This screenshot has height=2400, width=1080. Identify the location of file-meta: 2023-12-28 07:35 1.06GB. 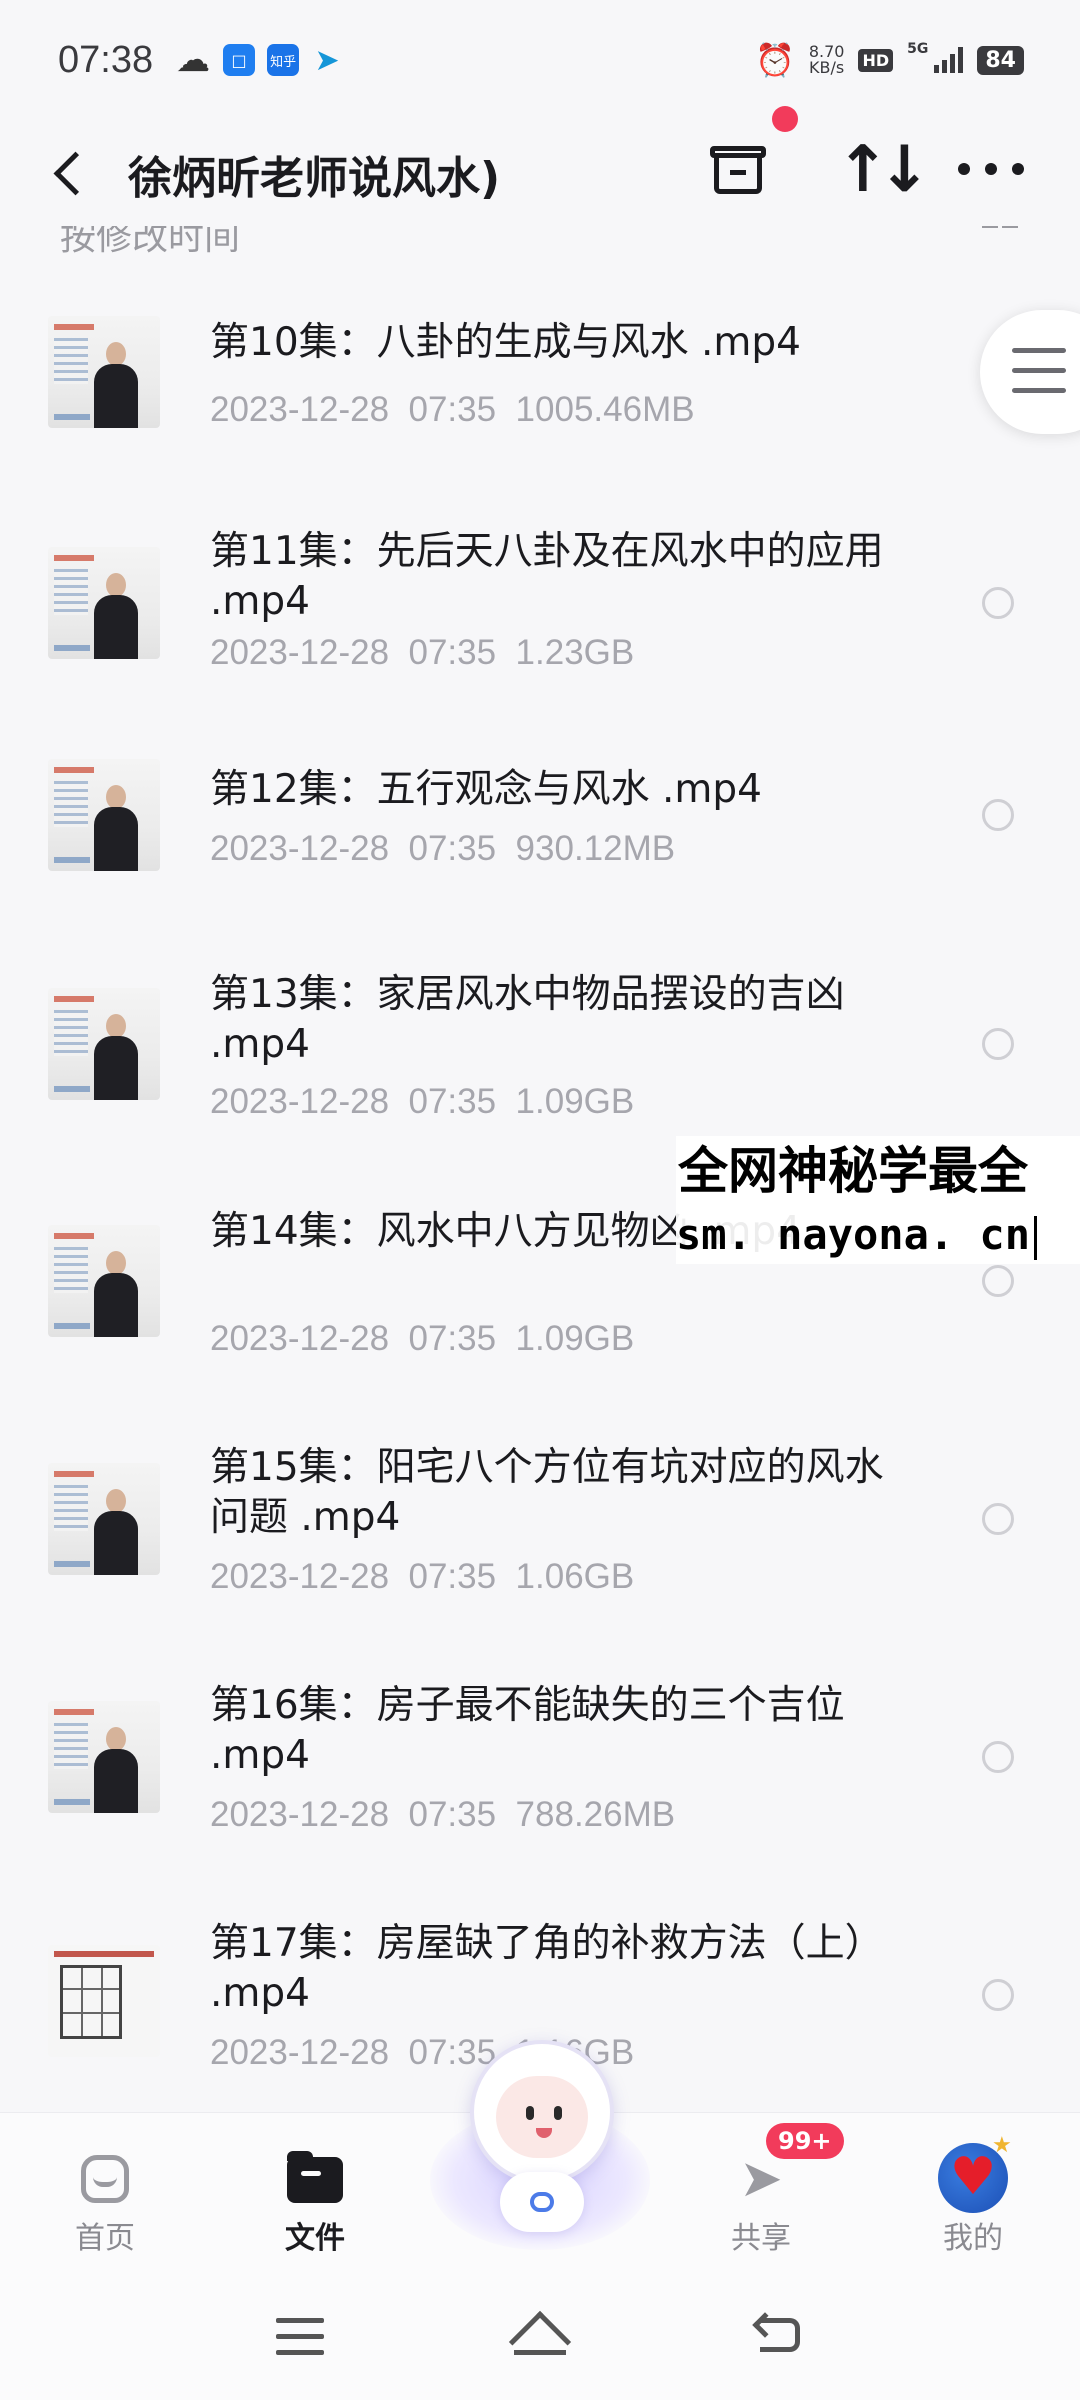
(422, 1577).